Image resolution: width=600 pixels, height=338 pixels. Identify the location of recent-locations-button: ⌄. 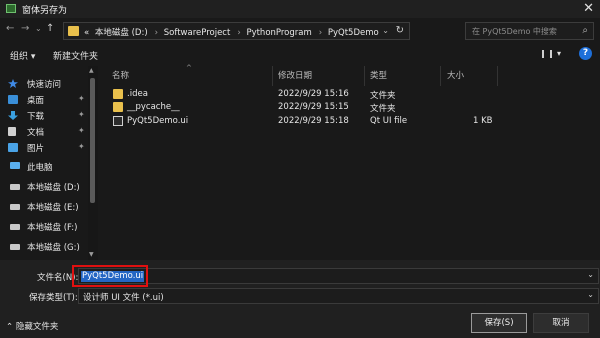
(38, 28).